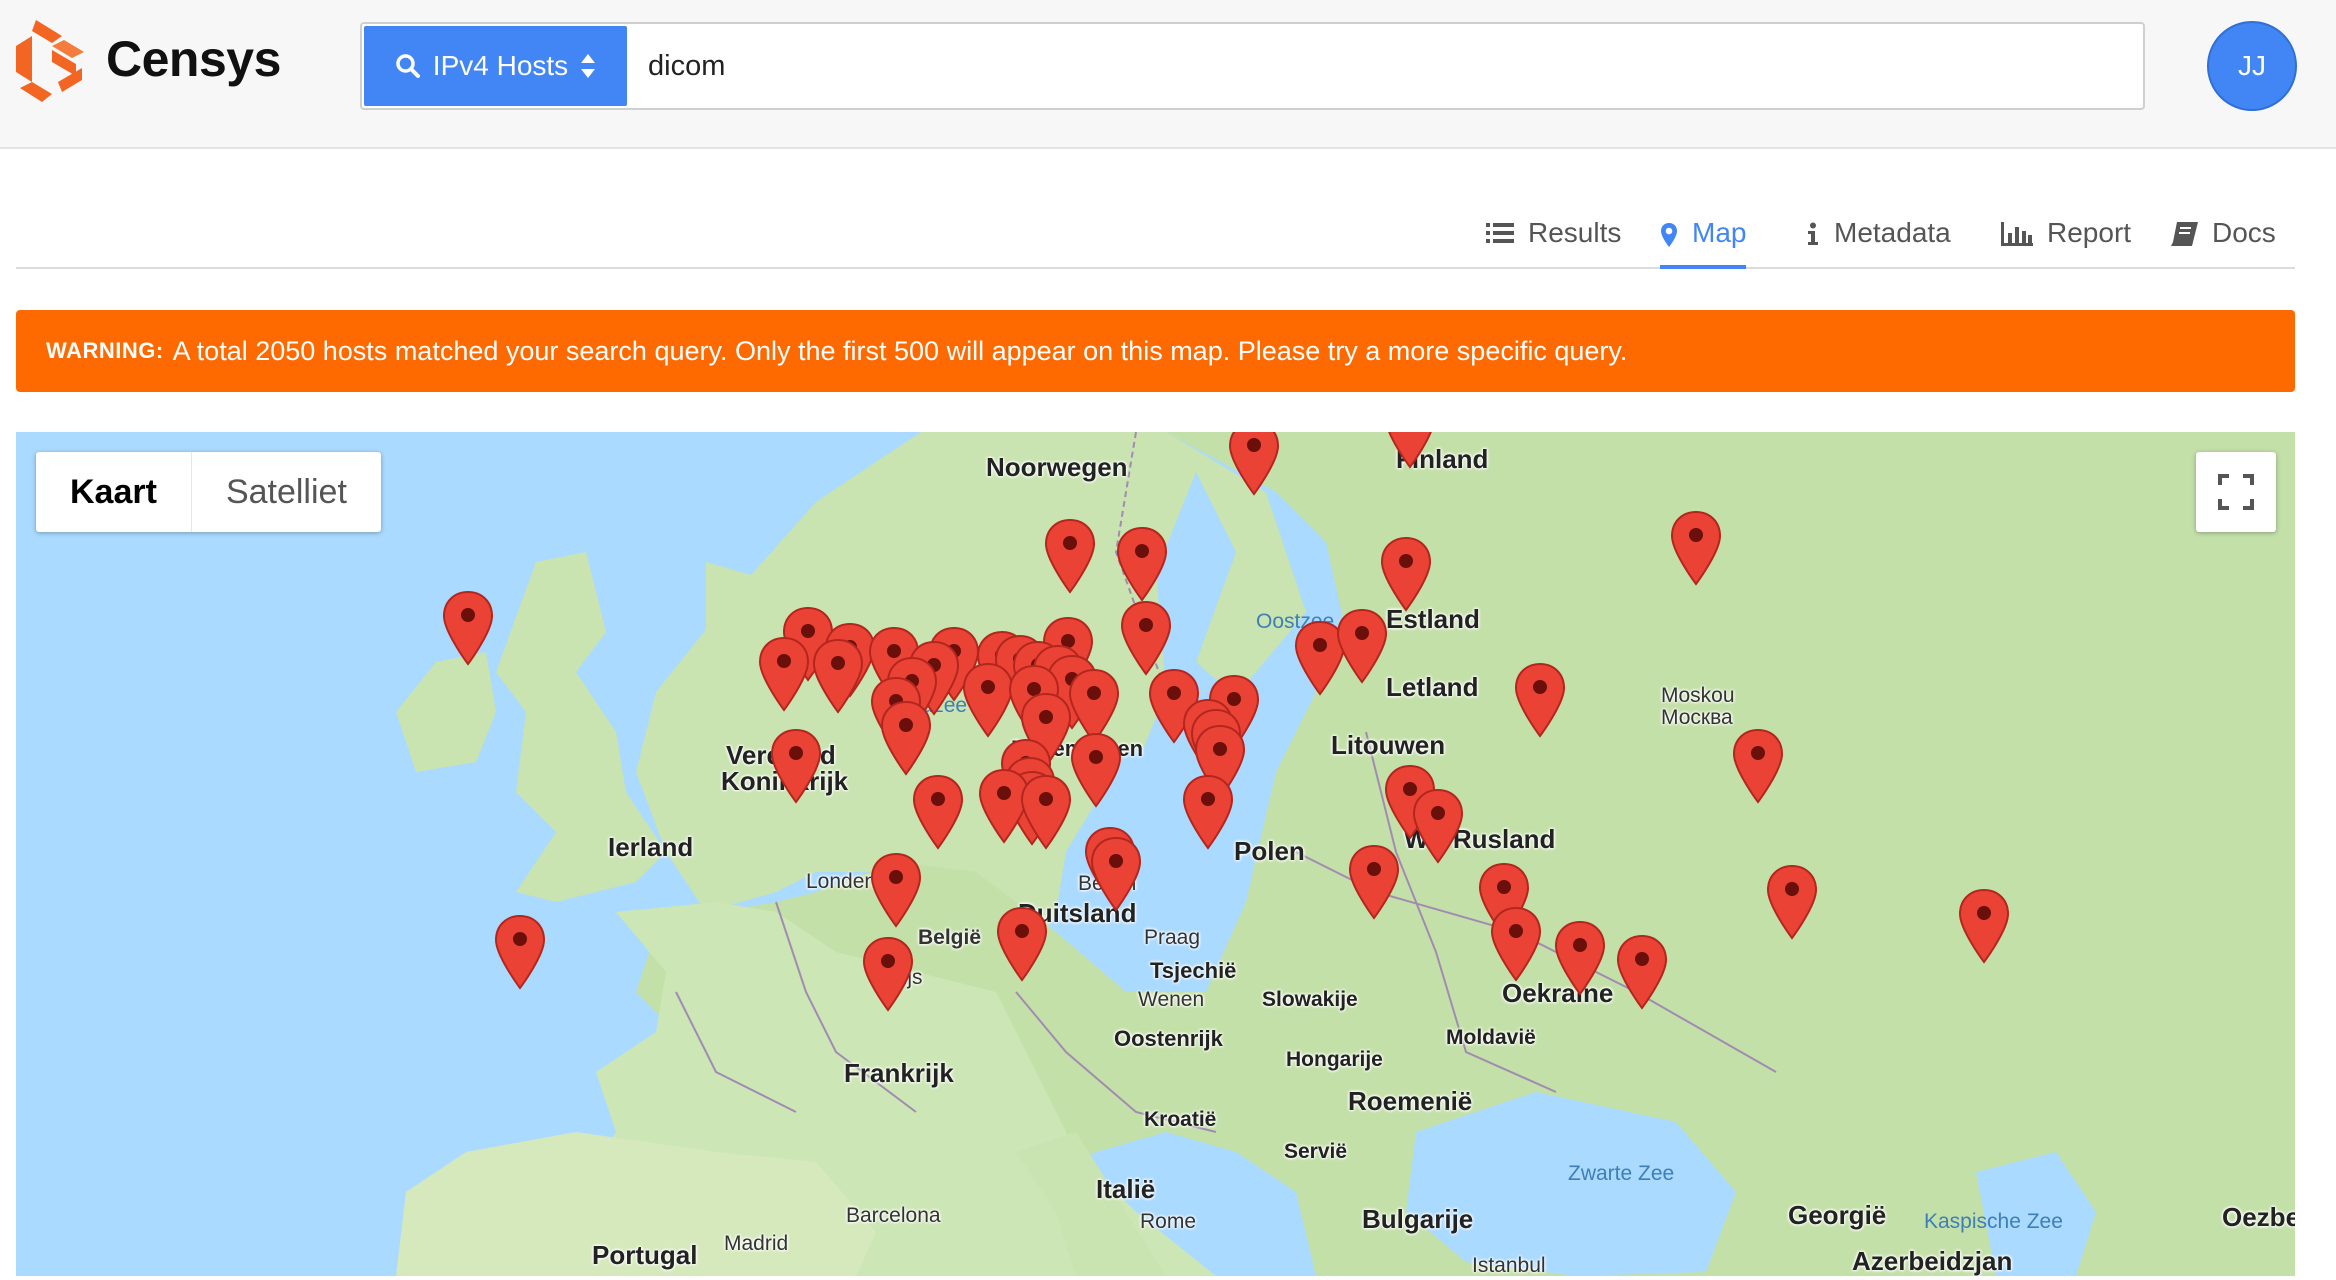 This screenshot has height=1280, width=2336. I want to click on tab-docs: Docs, so click(2223, 243).